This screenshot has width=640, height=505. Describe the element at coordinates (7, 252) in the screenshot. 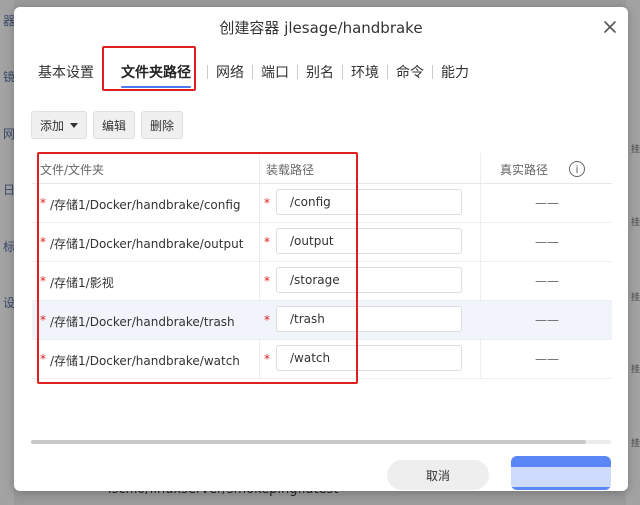

I see `background-sidebar: 器 镜 网 日 标 设` at that location.